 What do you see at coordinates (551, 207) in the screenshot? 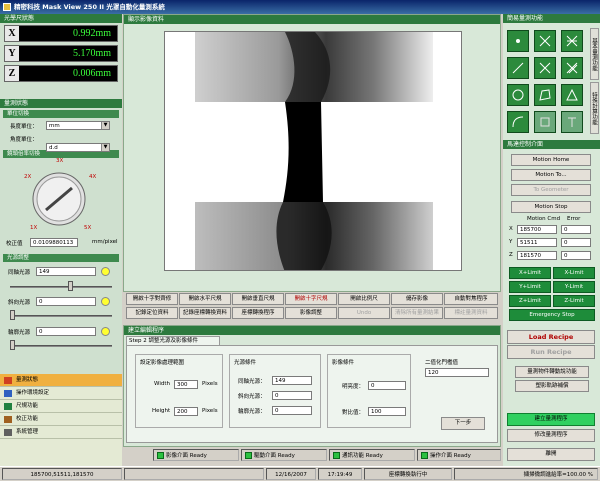
I see `motion-stop-button: Motion Stop` at bounding box center [551, 207].